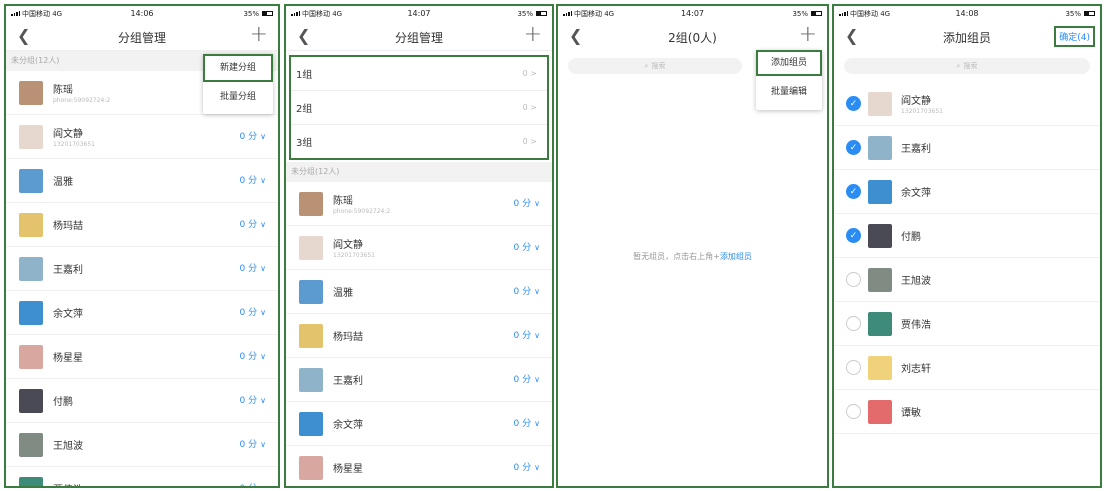 The image size is (1104, 491). What do you see at coordinates (916, 367) in the screenshot?
I see `member-info: 刘志轩` at bounding box center [916, 367].